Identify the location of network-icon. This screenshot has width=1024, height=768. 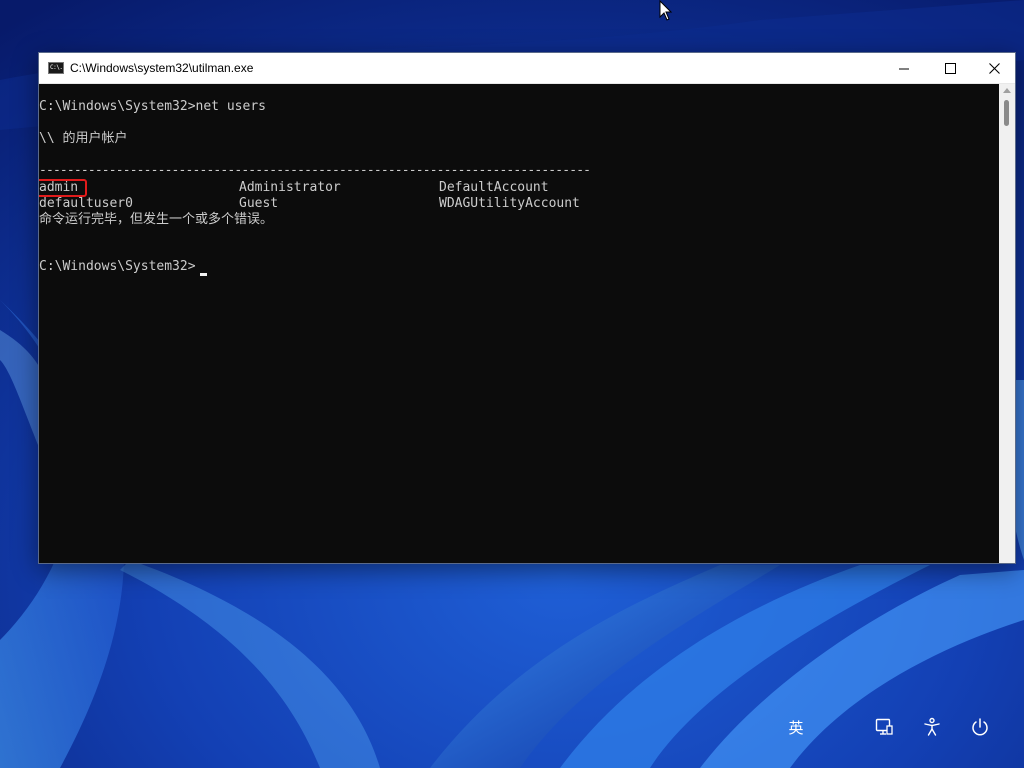
(884, 726).